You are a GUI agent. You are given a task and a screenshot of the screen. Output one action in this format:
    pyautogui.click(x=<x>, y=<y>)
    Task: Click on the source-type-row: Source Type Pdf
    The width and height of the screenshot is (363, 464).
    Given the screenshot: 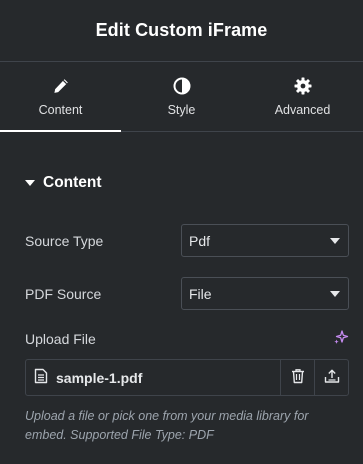 What is the action you would take?
    pyautogui.click(x=187, y=240)
    